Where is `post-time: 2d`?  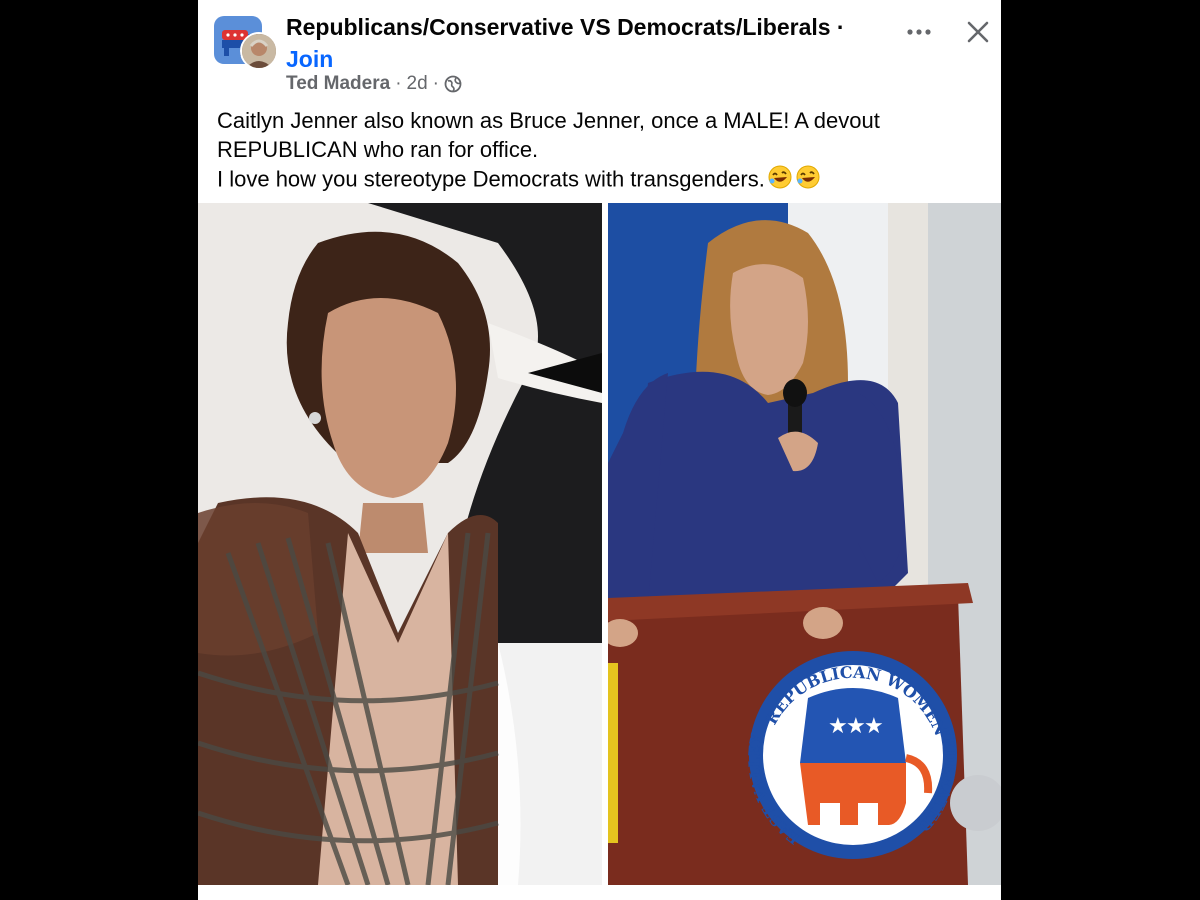 post-time: 2d is located at coordinates (417, 84).